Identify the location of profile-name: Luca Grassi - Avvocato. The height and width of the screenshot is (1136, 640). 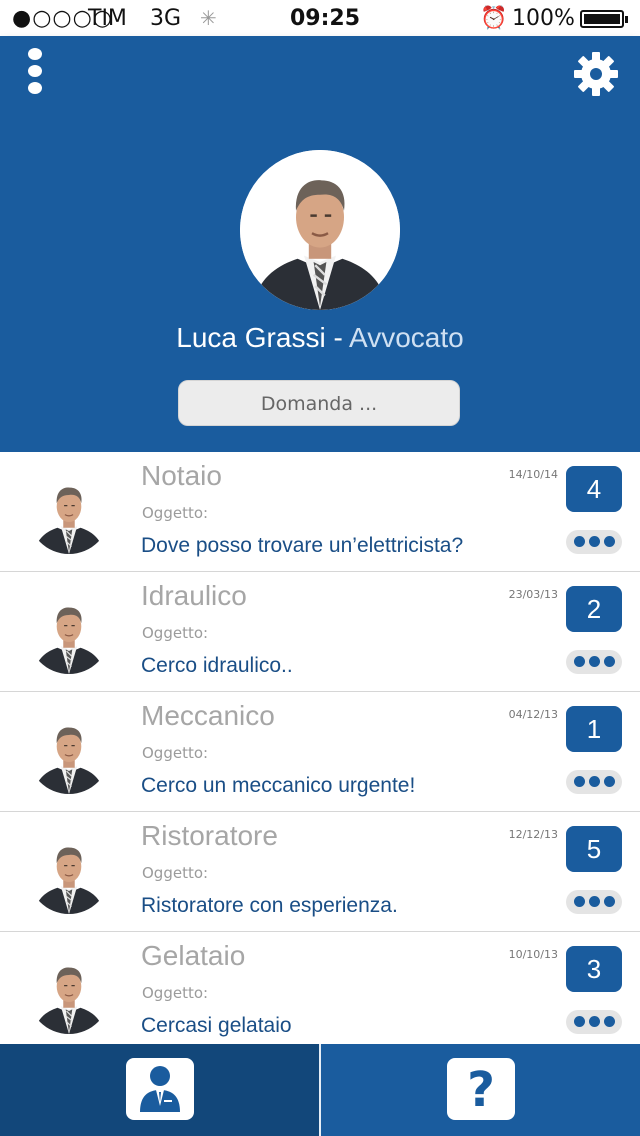
(320, 338).